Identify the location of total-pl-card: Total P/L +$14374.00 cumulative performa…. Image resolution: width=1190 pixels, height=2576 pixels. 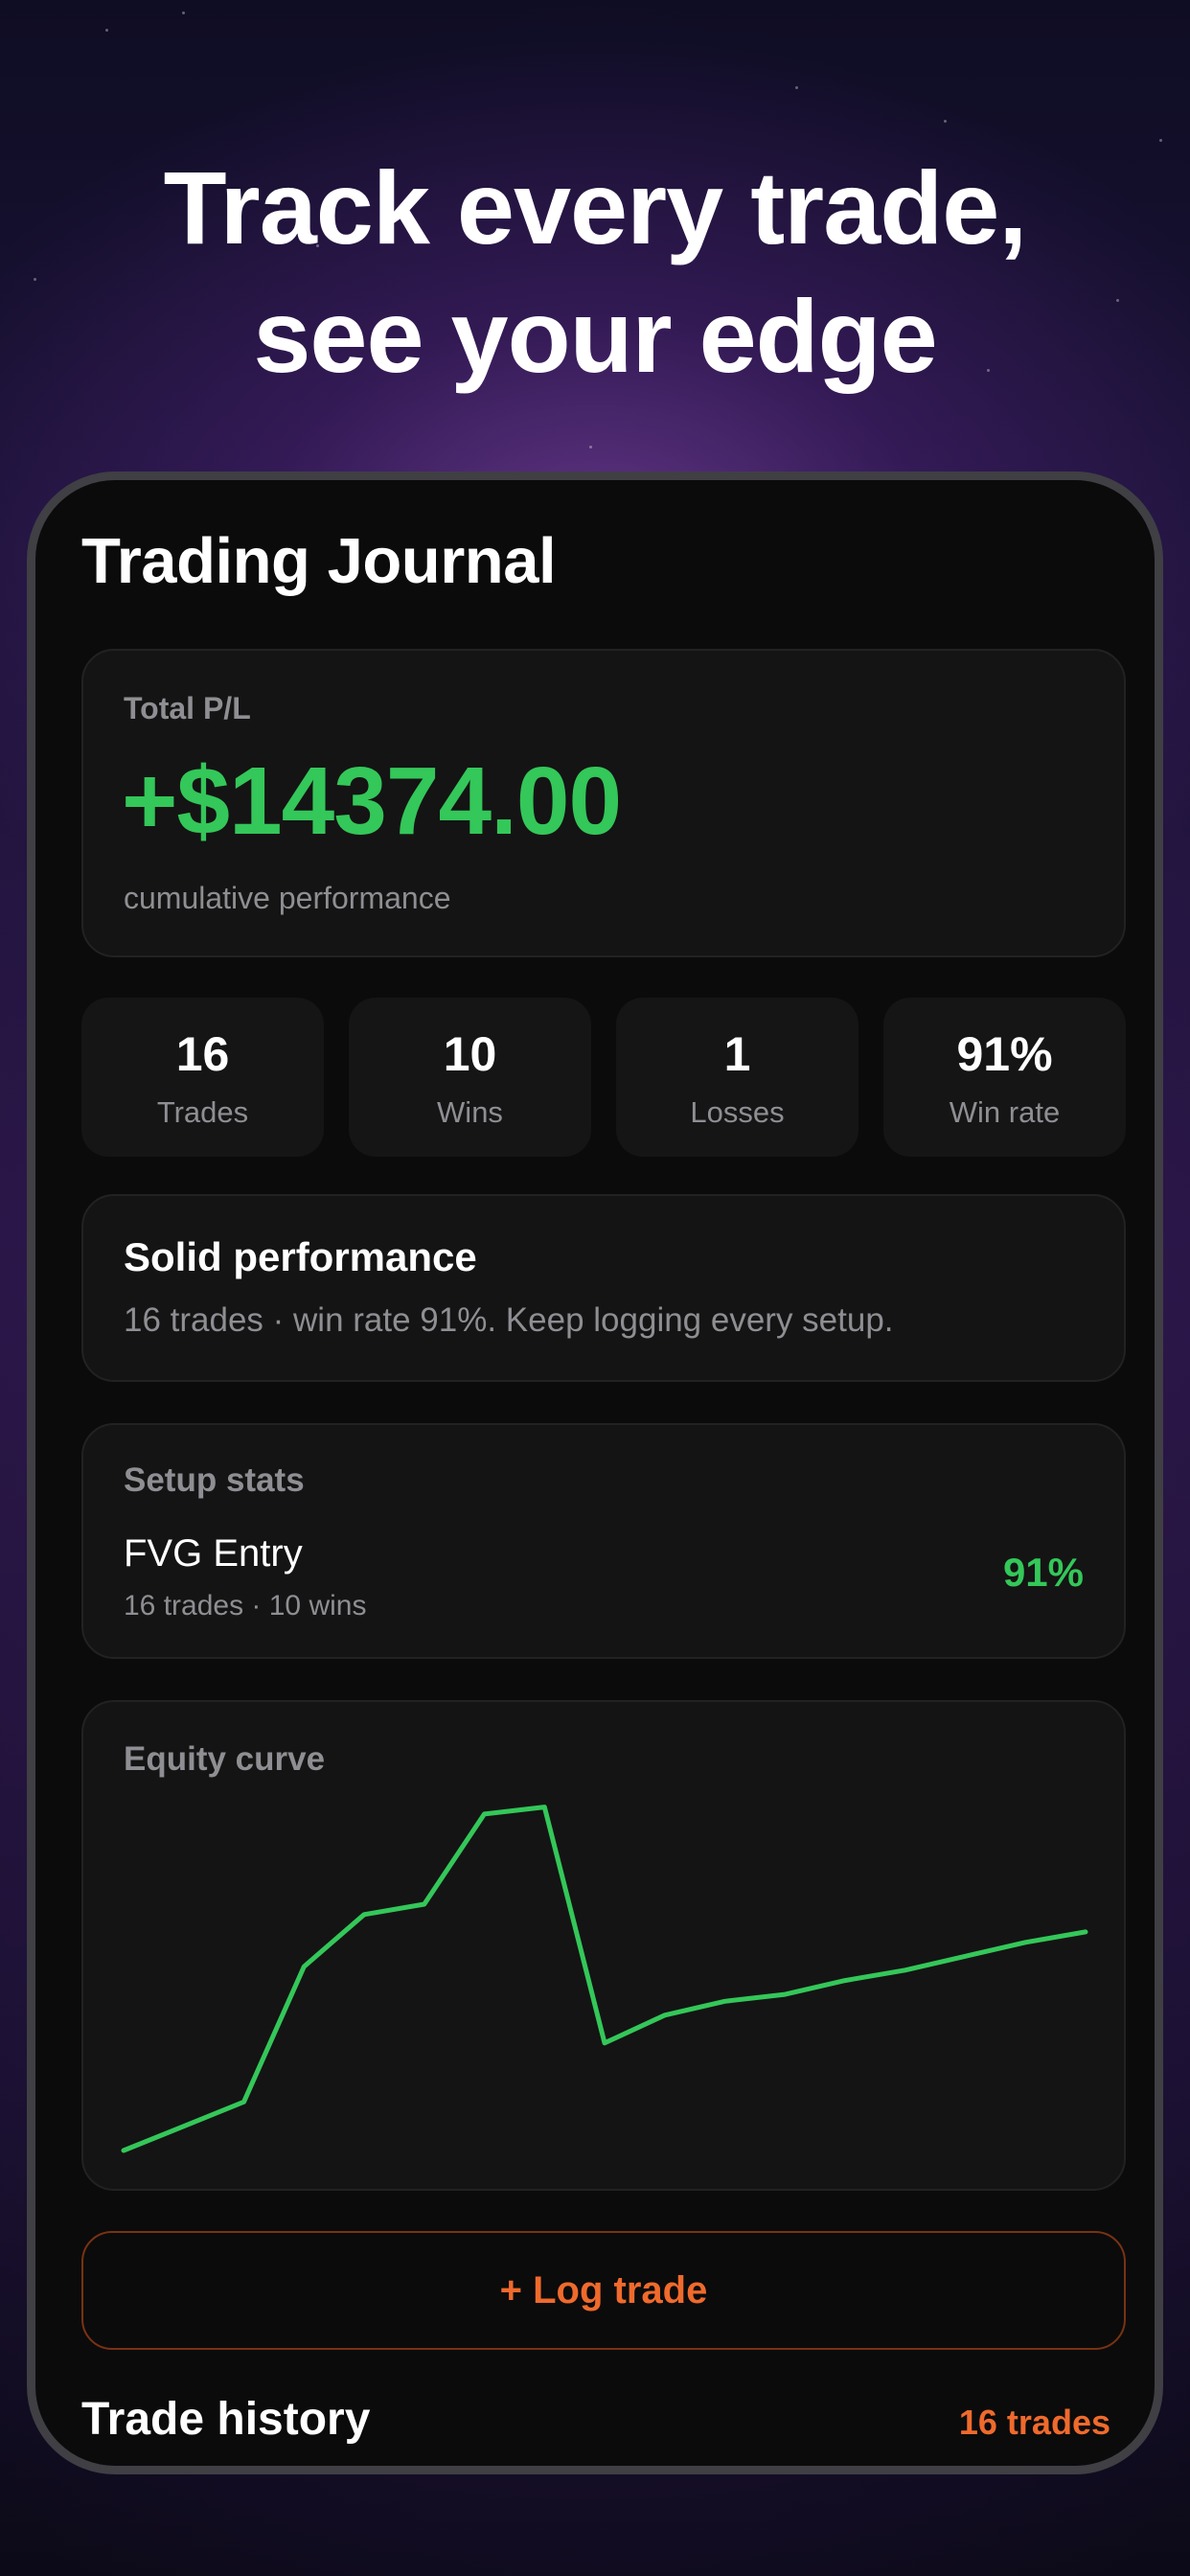
(604, 803).